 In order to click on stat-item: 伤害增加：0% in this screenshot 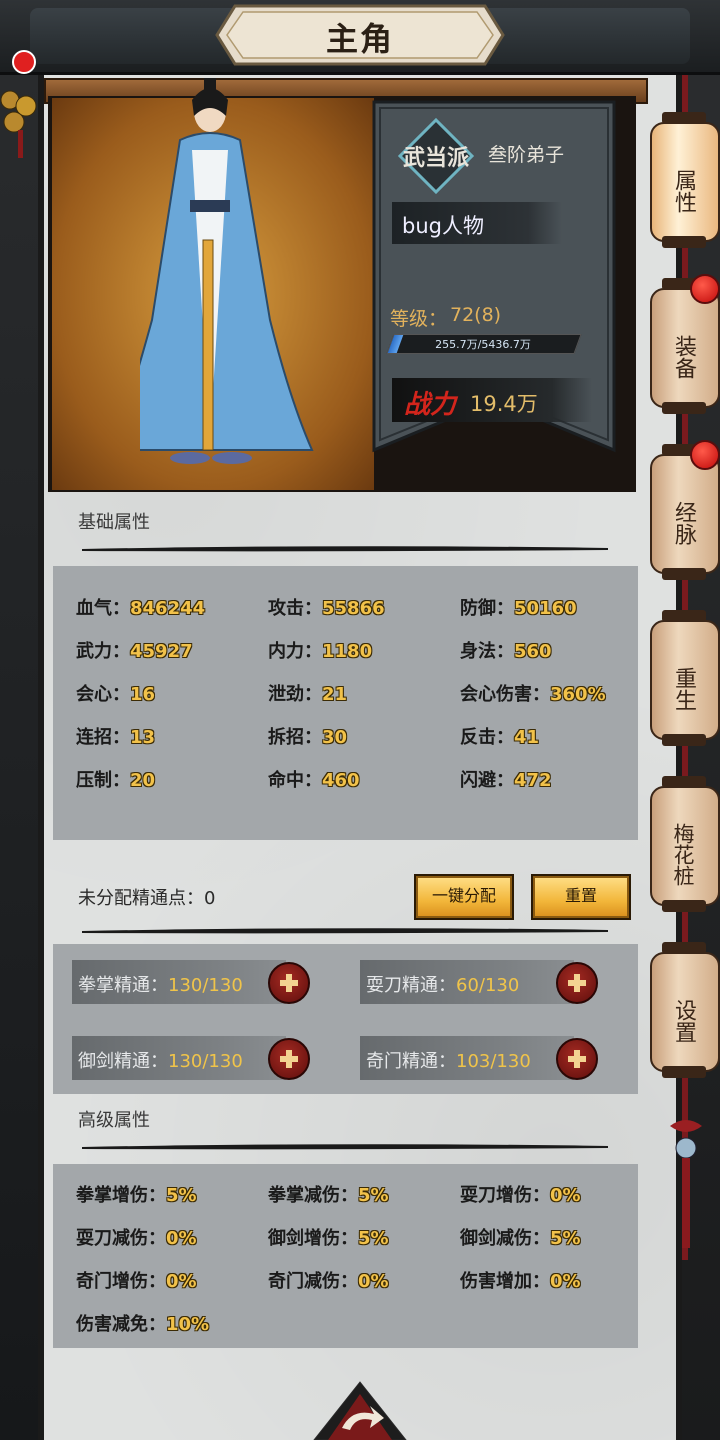, I will do `click(520, 1281)`.